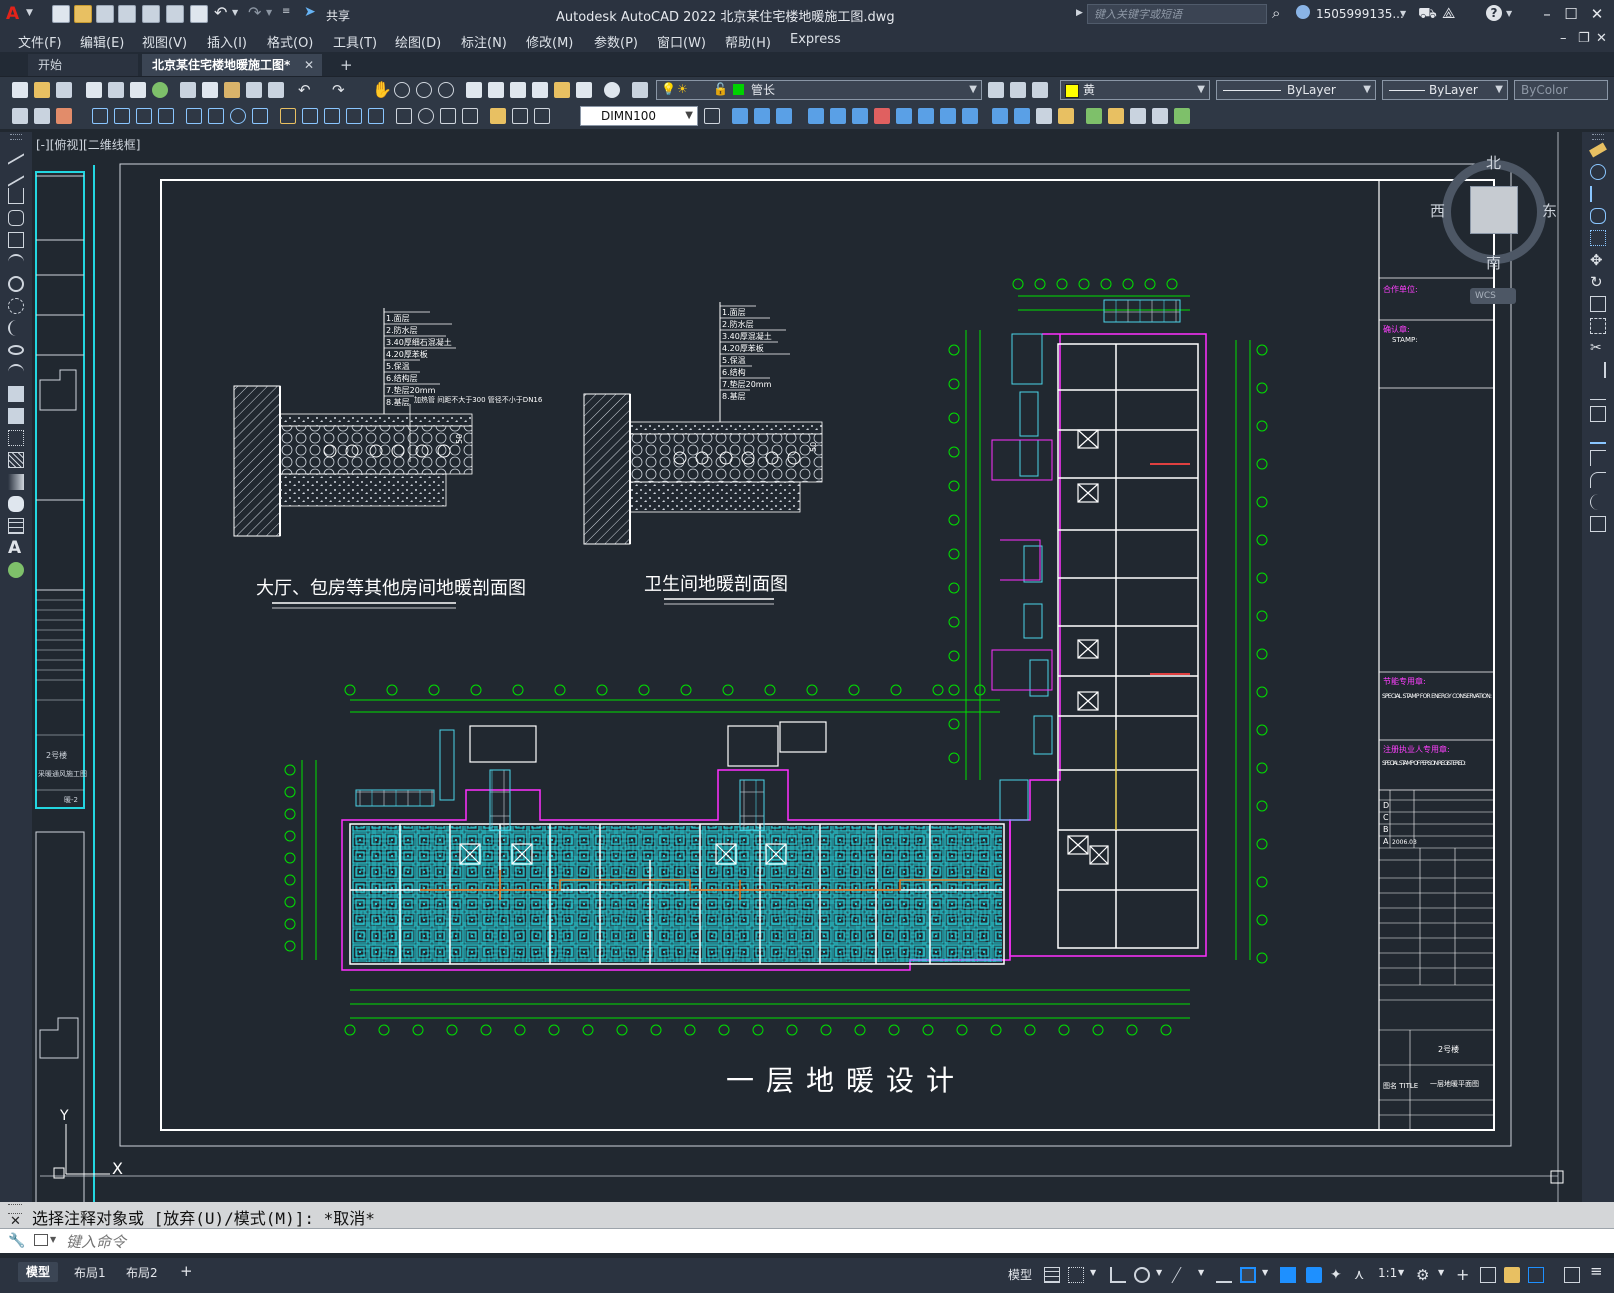 The image size is (1614, 1293). What do you see at coordinates (16, 284) in the screenshot?
I see `circle-icon` at bounding box center [16, 284].